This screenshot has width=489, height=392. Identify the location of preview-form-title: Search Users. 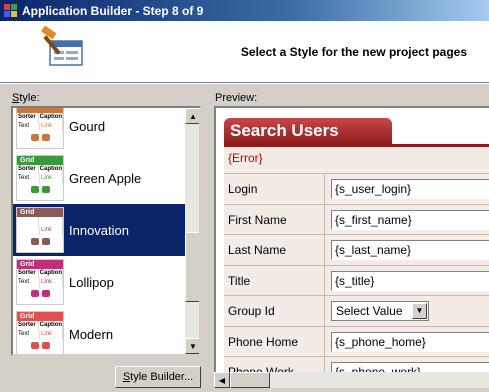
(308, 131).